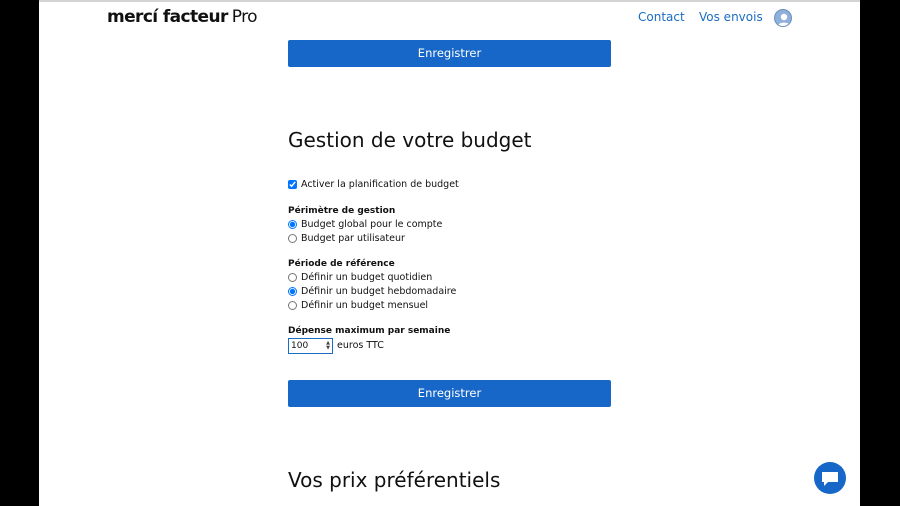 Image resolution: width=900 pixels, height=506 pixels. What do you see at coordinates (292, 238) in the screenshot?
I see `scope-radio-user` at bounding box center [292, 238].